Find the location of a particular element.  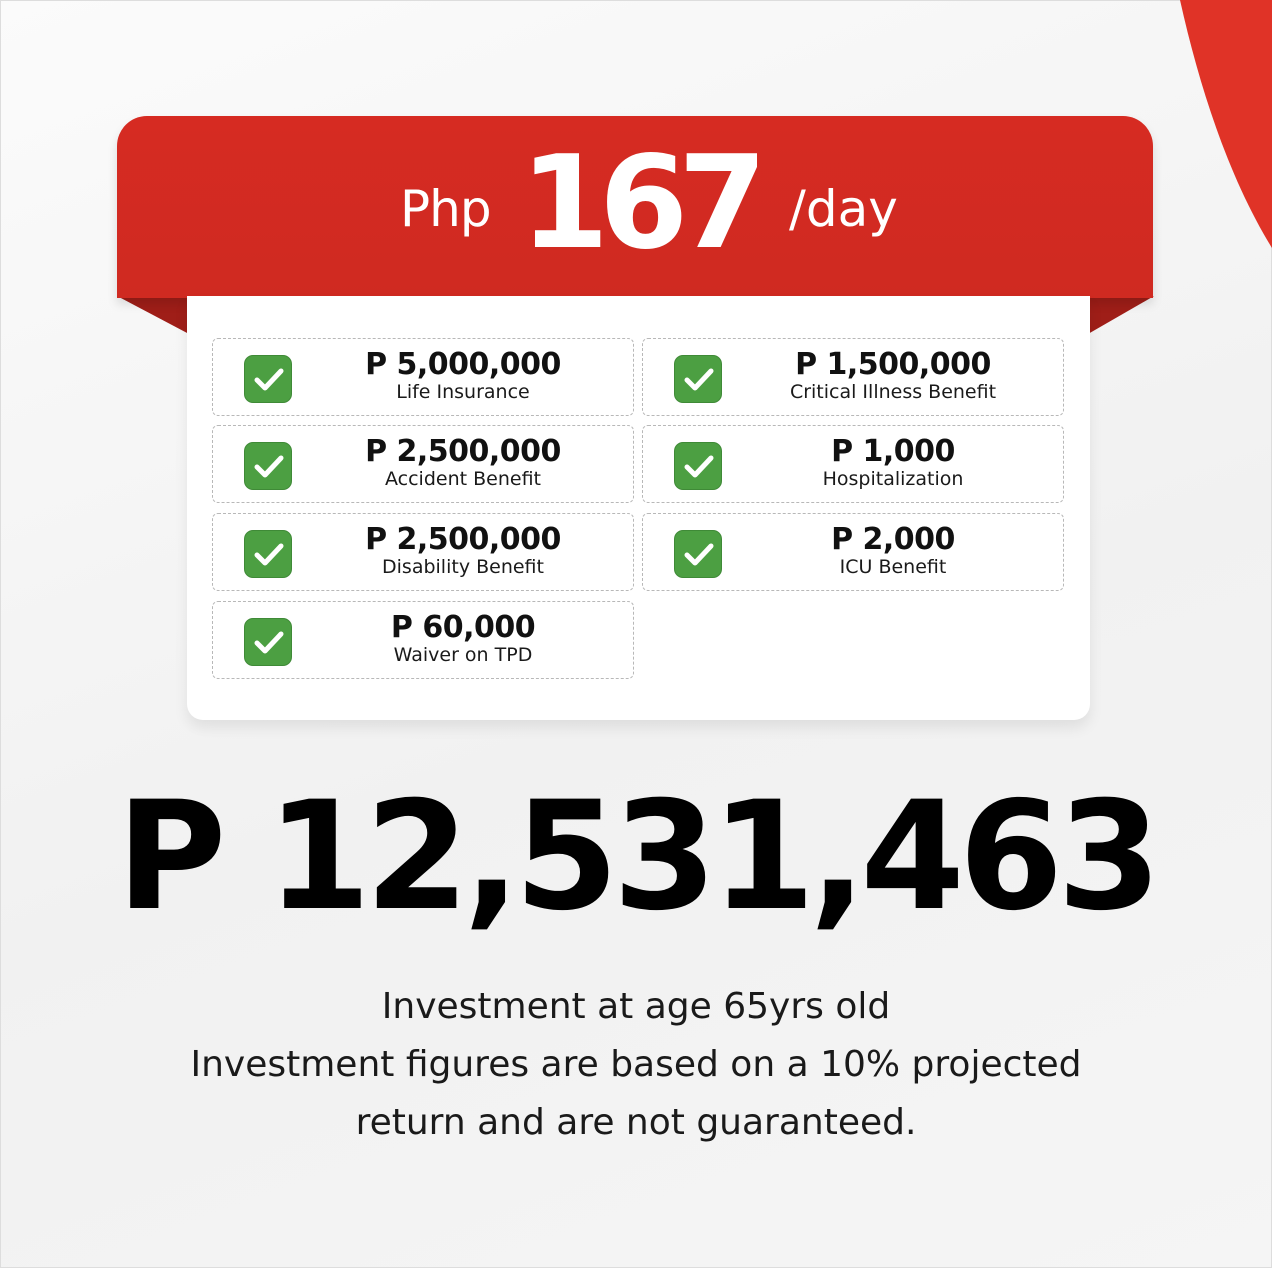

benefit-label: ICU Benefit is located at coordinates (893, 567).